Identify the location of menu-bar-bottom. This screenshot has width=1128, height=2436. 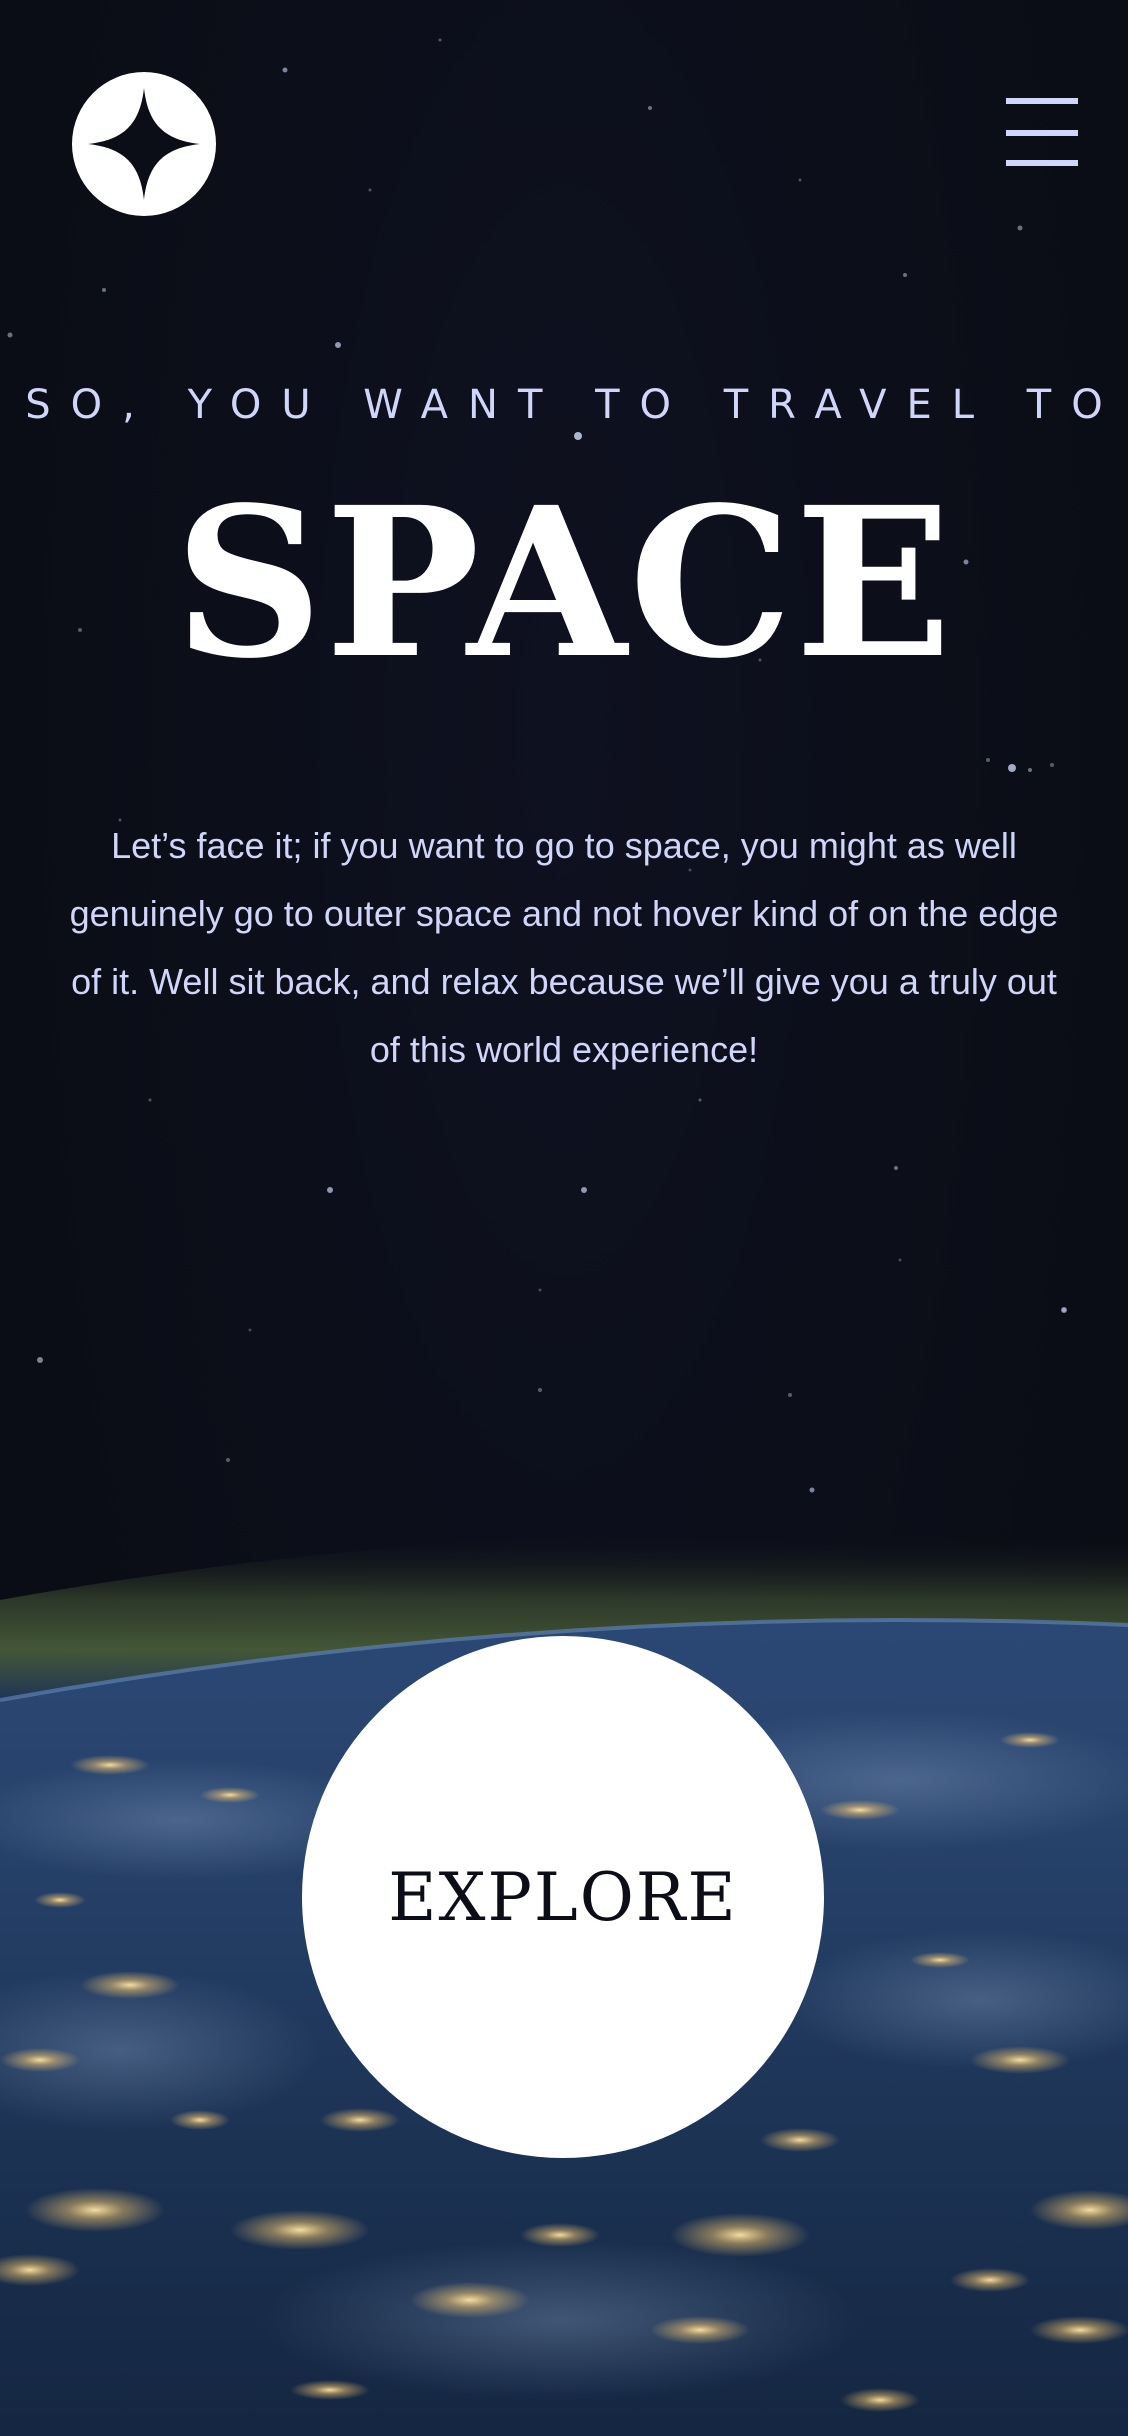
(1042, 163).